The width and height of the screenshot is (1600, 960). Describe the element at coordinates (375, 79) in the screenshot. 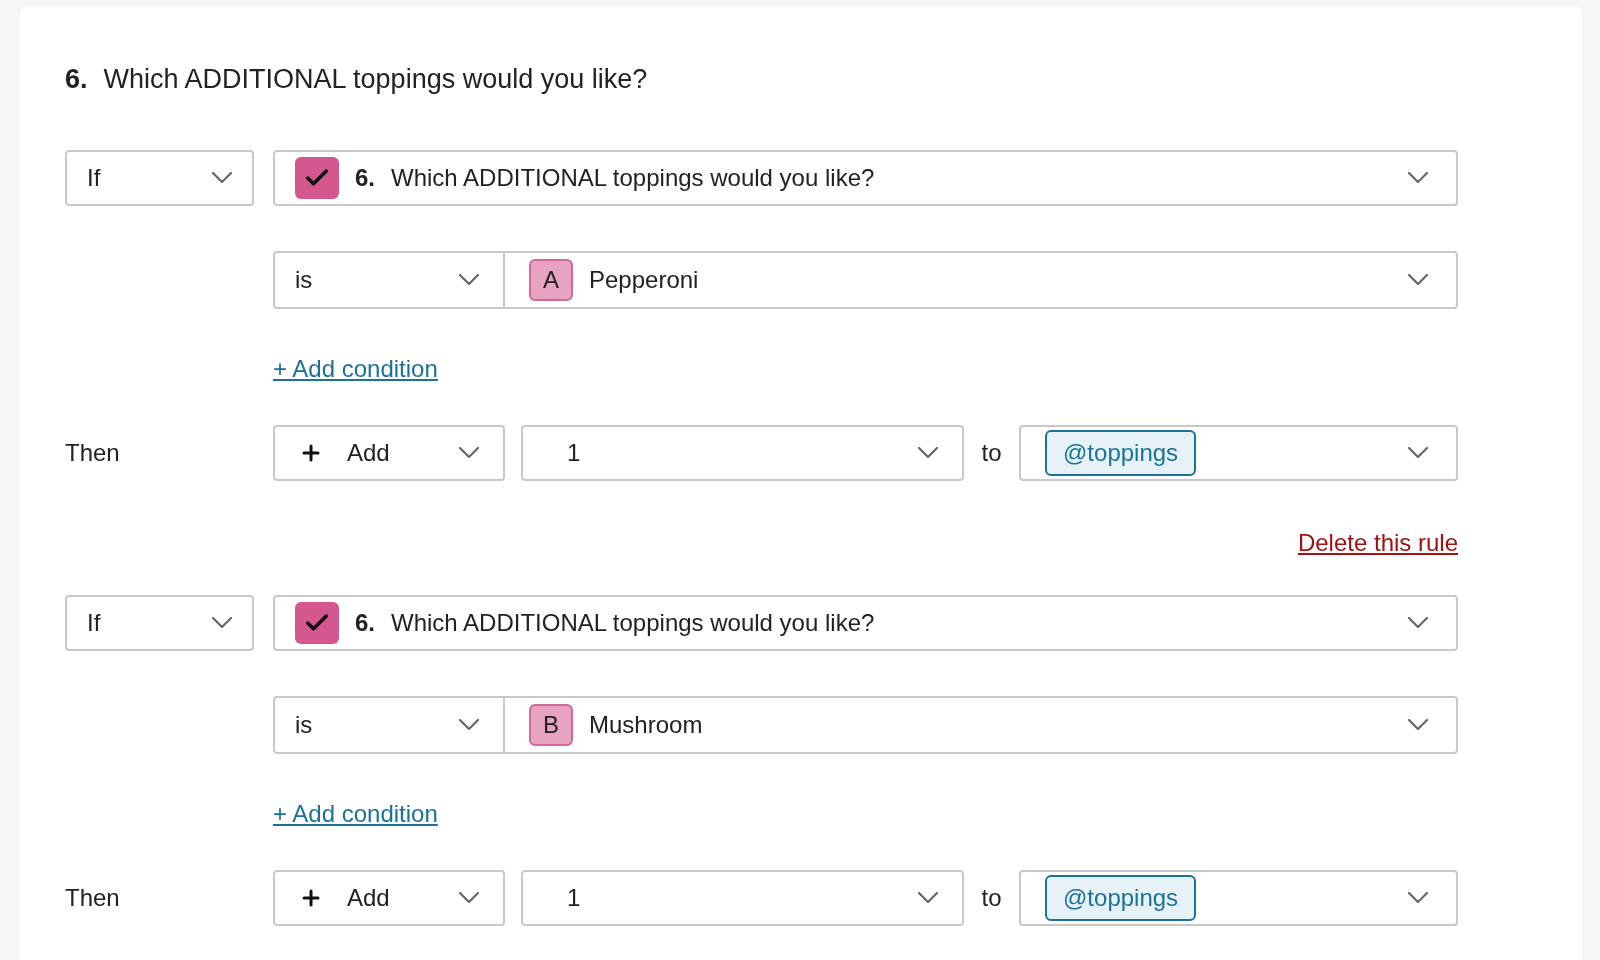

I see `question-title: Which ADDITIONAL toppings would you like?` at that location.